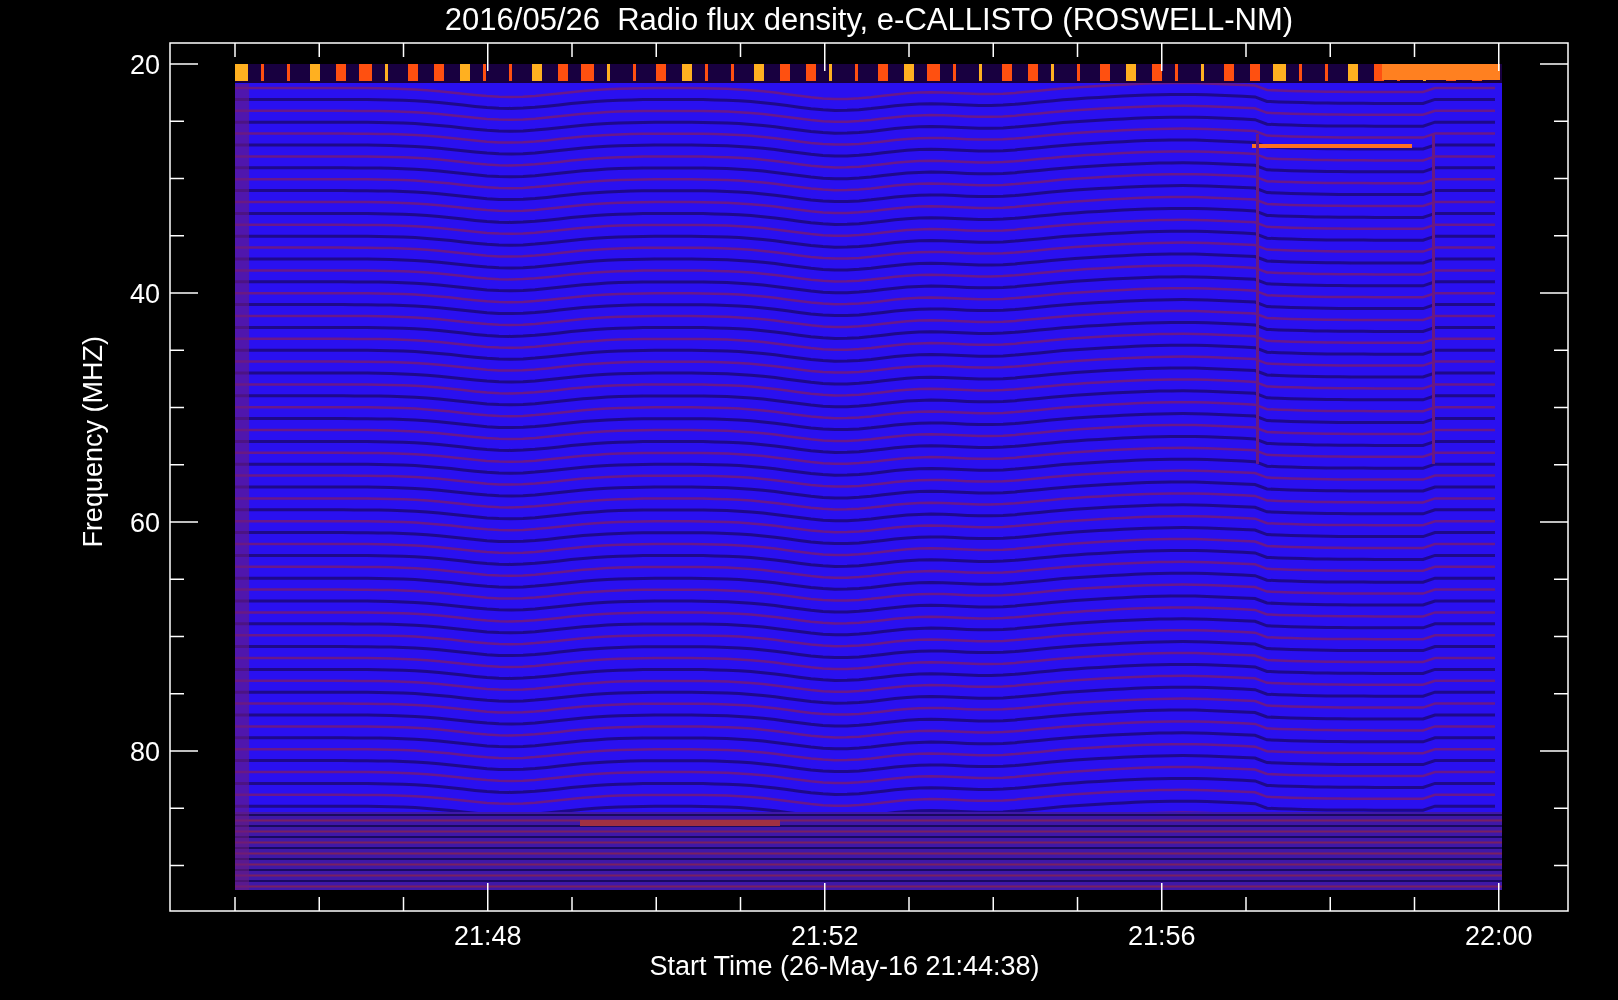 The image size is (1618, 1000). I want to click on x-axis-label: Start Time (26-May-16 21:44:38), so click(844, 966).